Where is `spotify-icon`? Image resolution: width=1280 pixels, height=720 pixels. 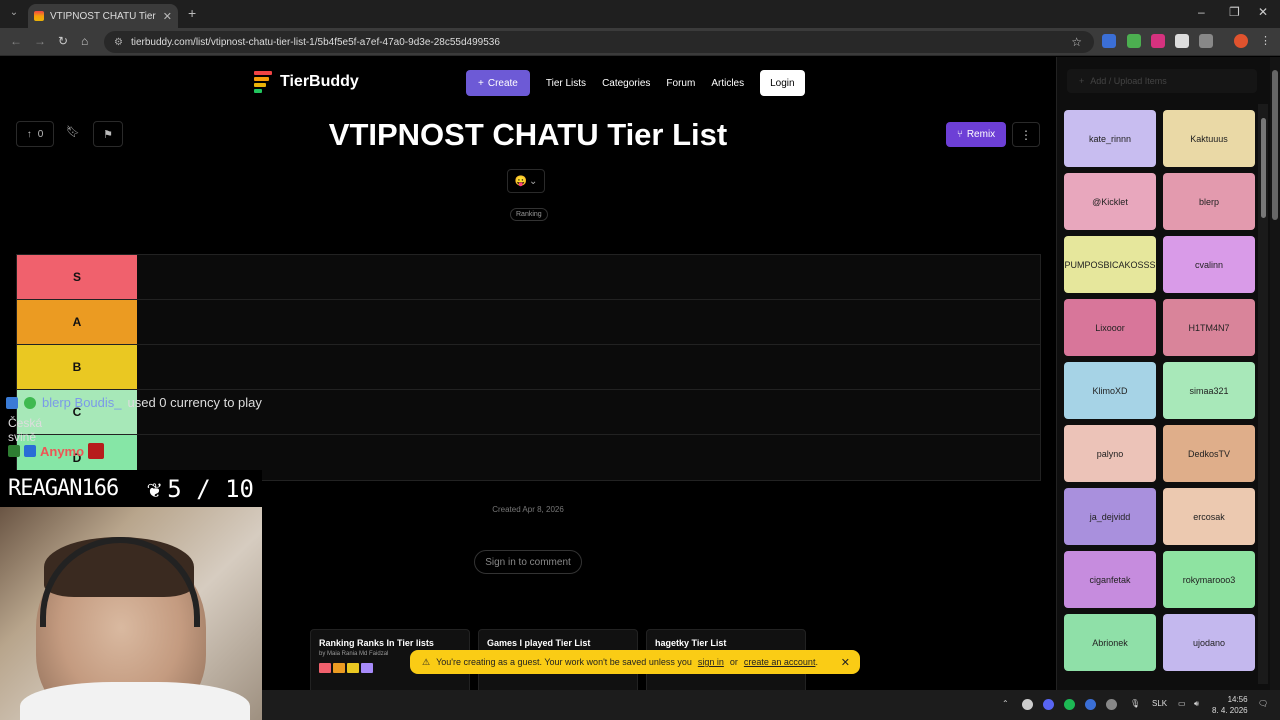 spotify-icon is located at coordinates (1069, 704).